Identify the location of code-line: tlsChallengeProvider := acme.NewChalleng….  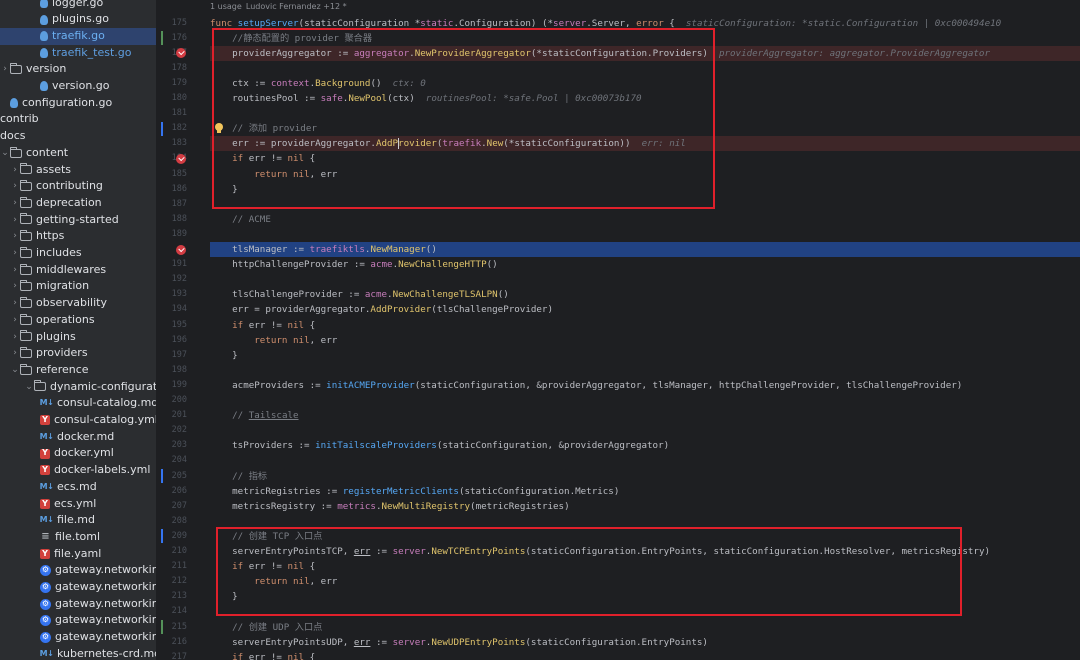
(645, 294).